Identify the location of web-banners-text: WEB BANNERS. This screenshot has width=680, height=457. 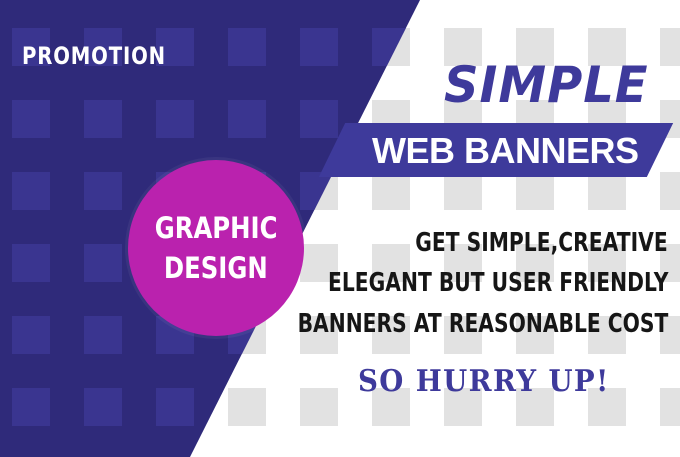
(505, 150).